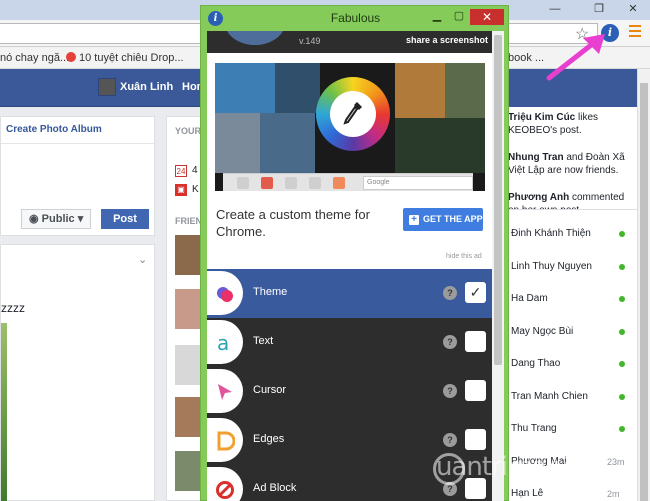  I want to click on minimize-button: —, so click(555, 9).